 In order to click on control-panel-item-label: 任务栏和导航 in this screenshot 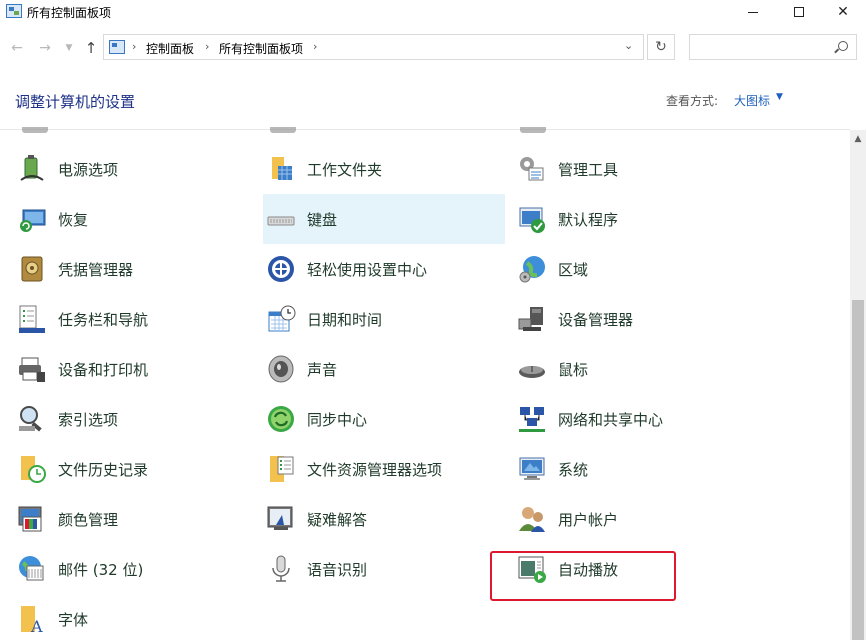, I will do `click(103, 320)`.